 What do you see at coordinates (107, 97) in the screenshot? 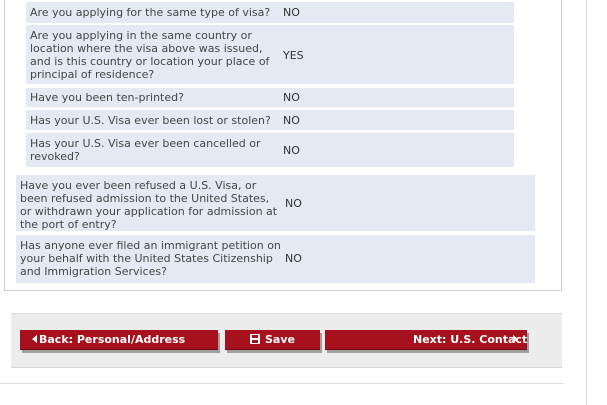
I see `question-text: Have you been ten-printed?` at bounding box center [107, 97].